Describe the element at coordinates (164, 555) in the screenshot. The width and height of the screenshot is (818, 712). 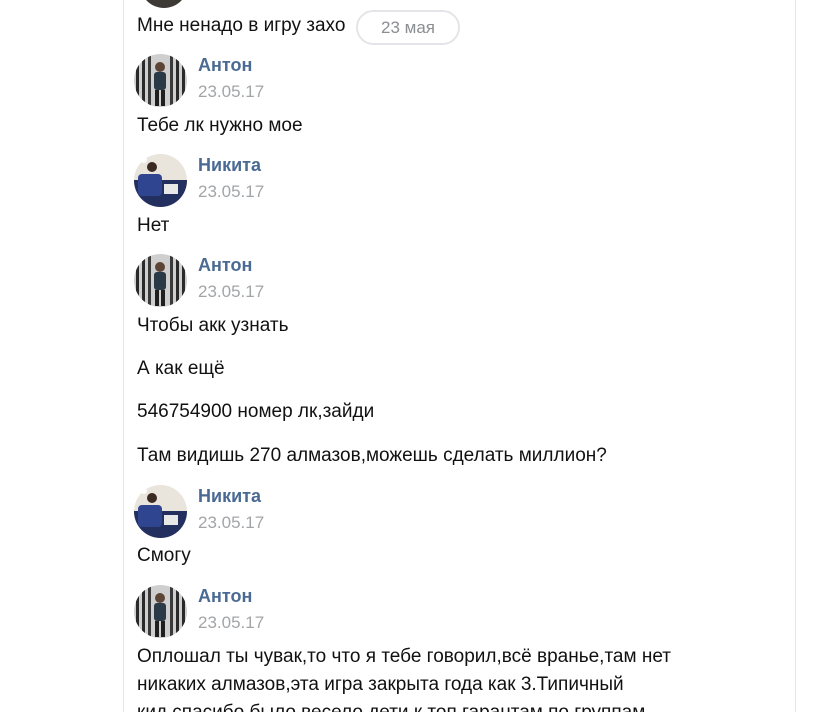
I see `message-text: Смогу` at that location.